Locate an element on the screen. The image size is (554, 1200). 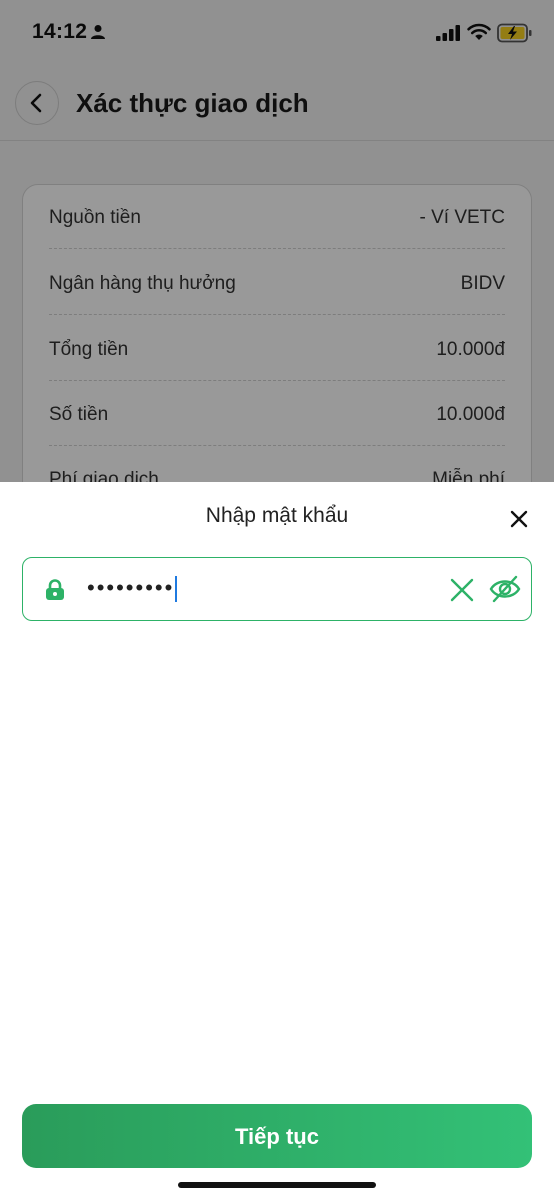
home-indicator is located at coordinates (277, 1185).